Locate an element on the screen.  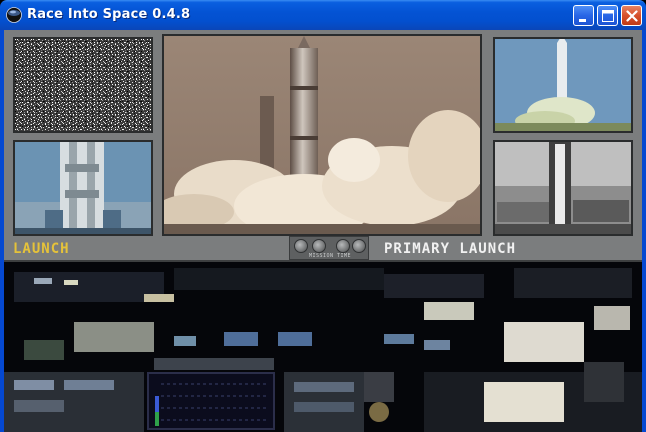
launch-pad-monitor is located at coordinates (83, 188).